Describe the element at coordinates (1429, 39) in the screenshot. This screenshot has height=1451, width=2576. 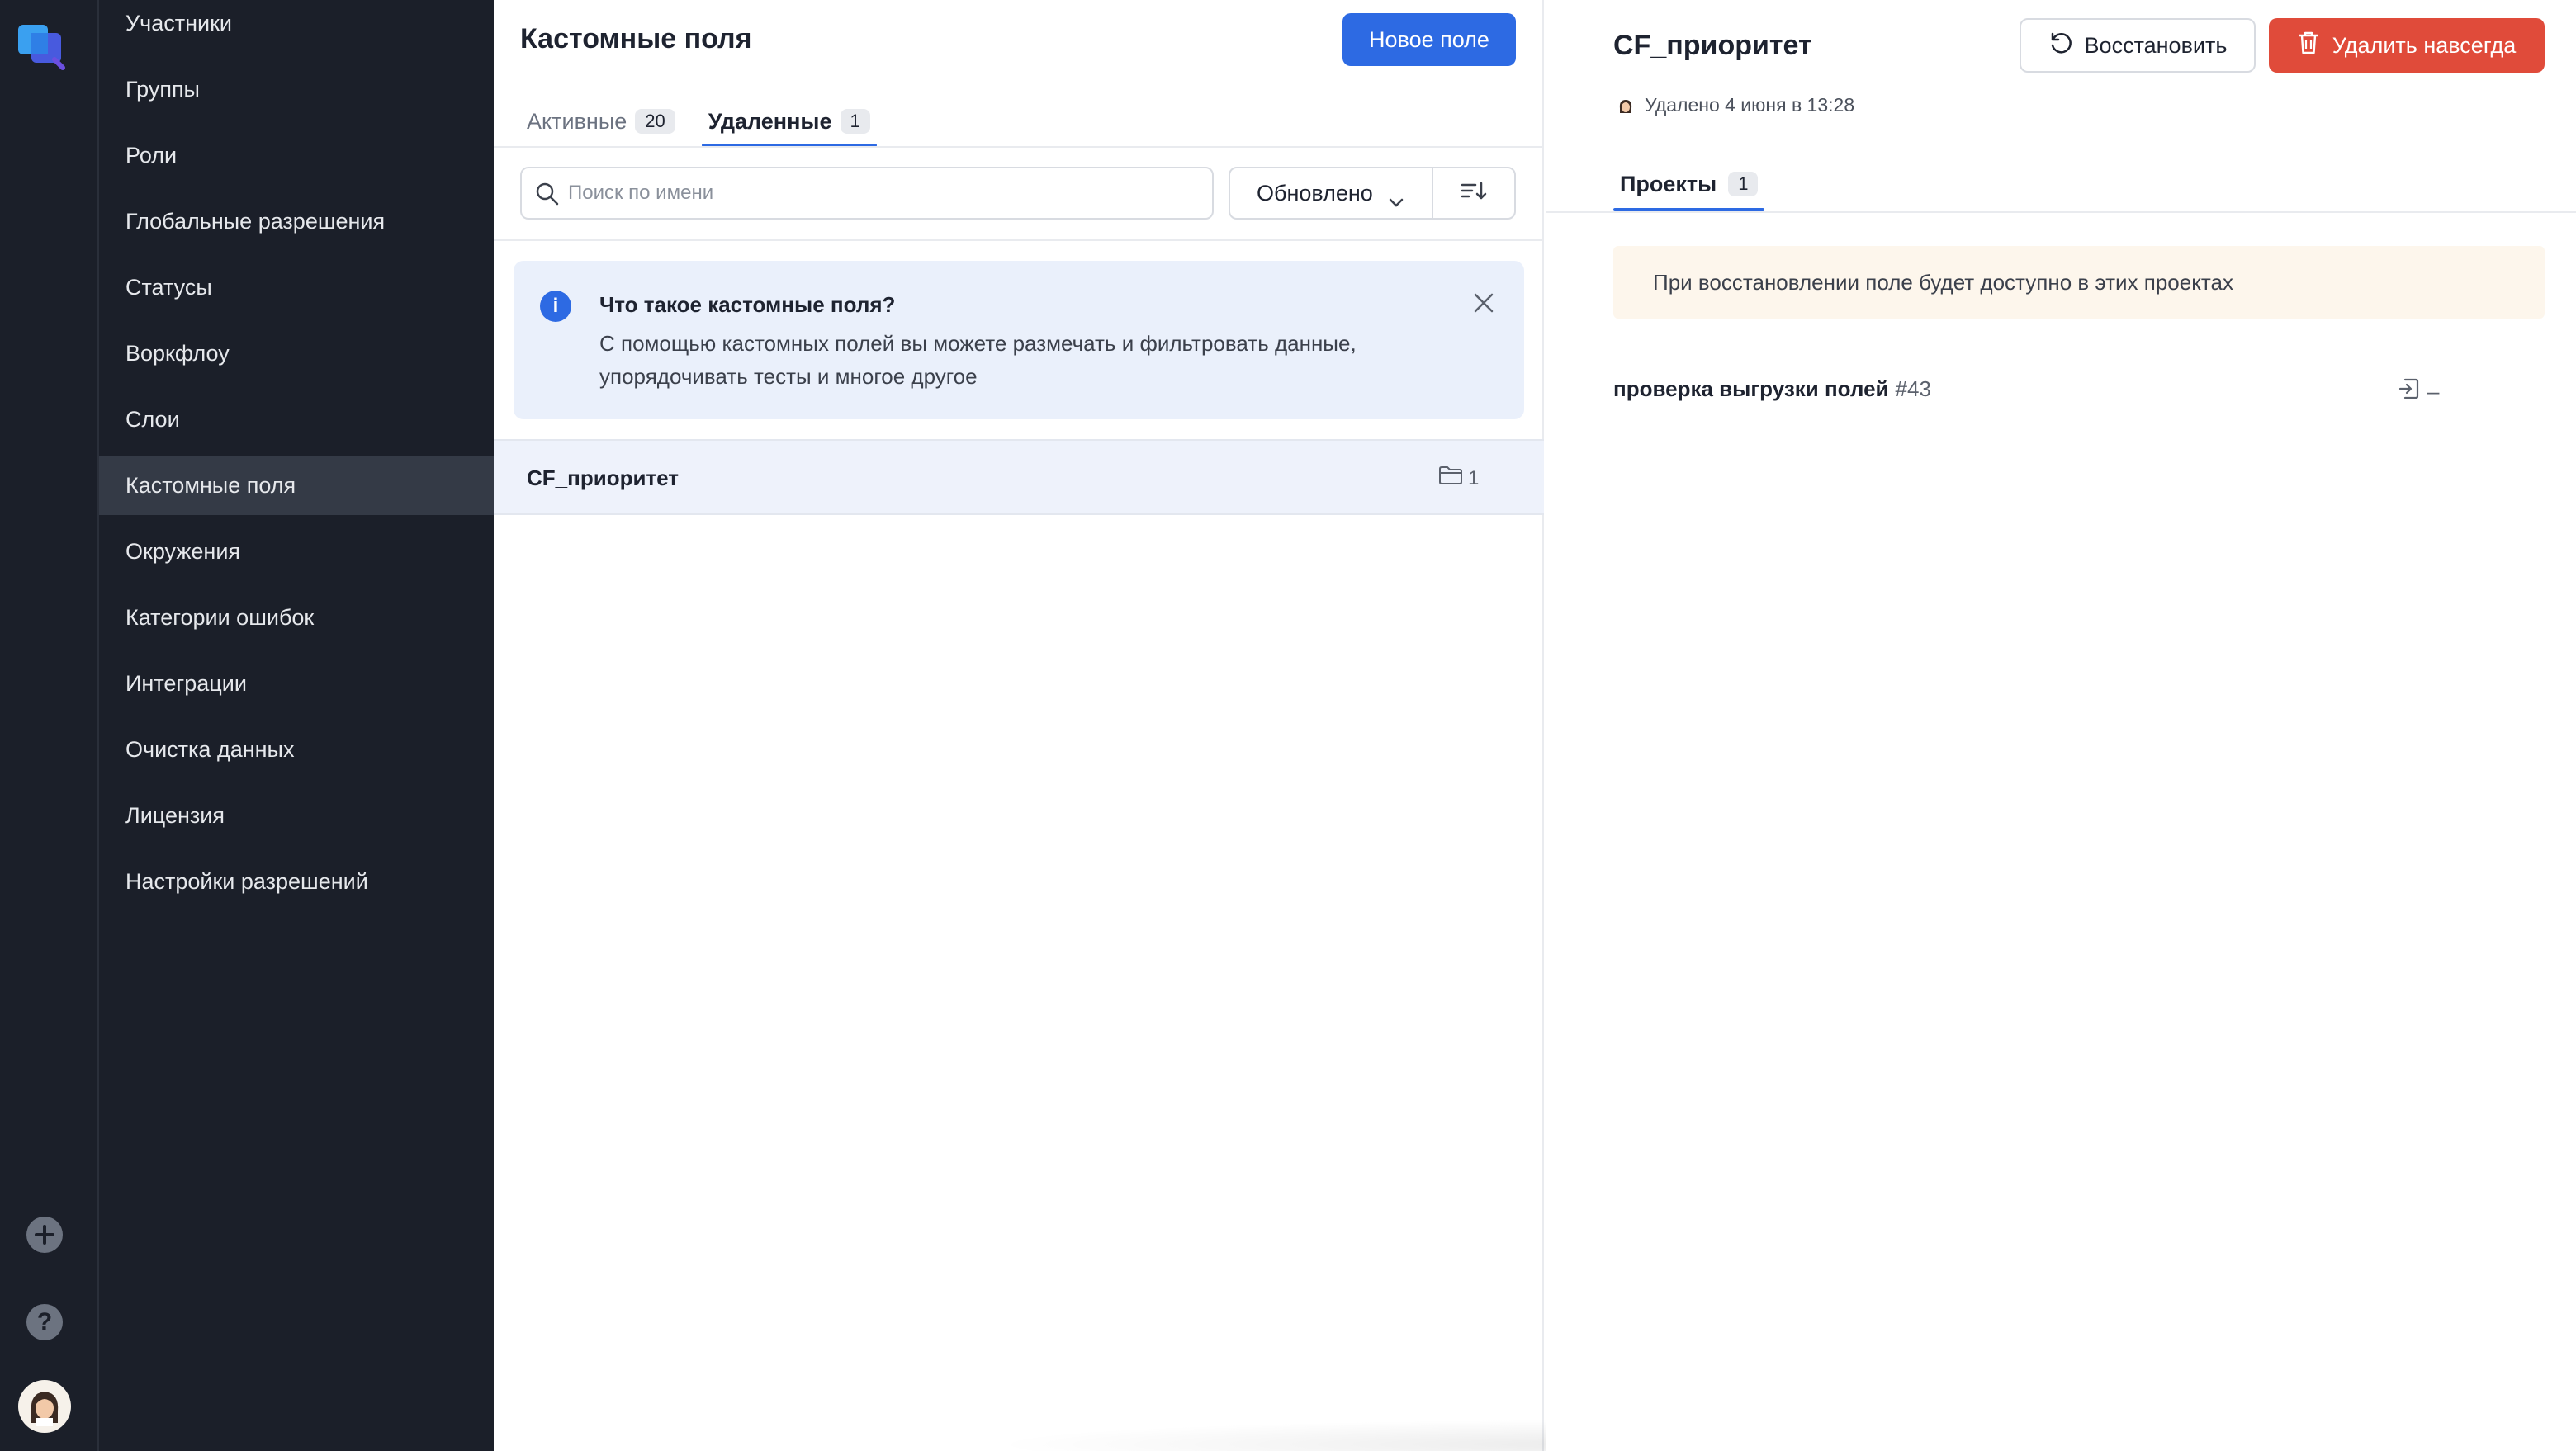
I see `new-field-button: Новое поле` at that location.